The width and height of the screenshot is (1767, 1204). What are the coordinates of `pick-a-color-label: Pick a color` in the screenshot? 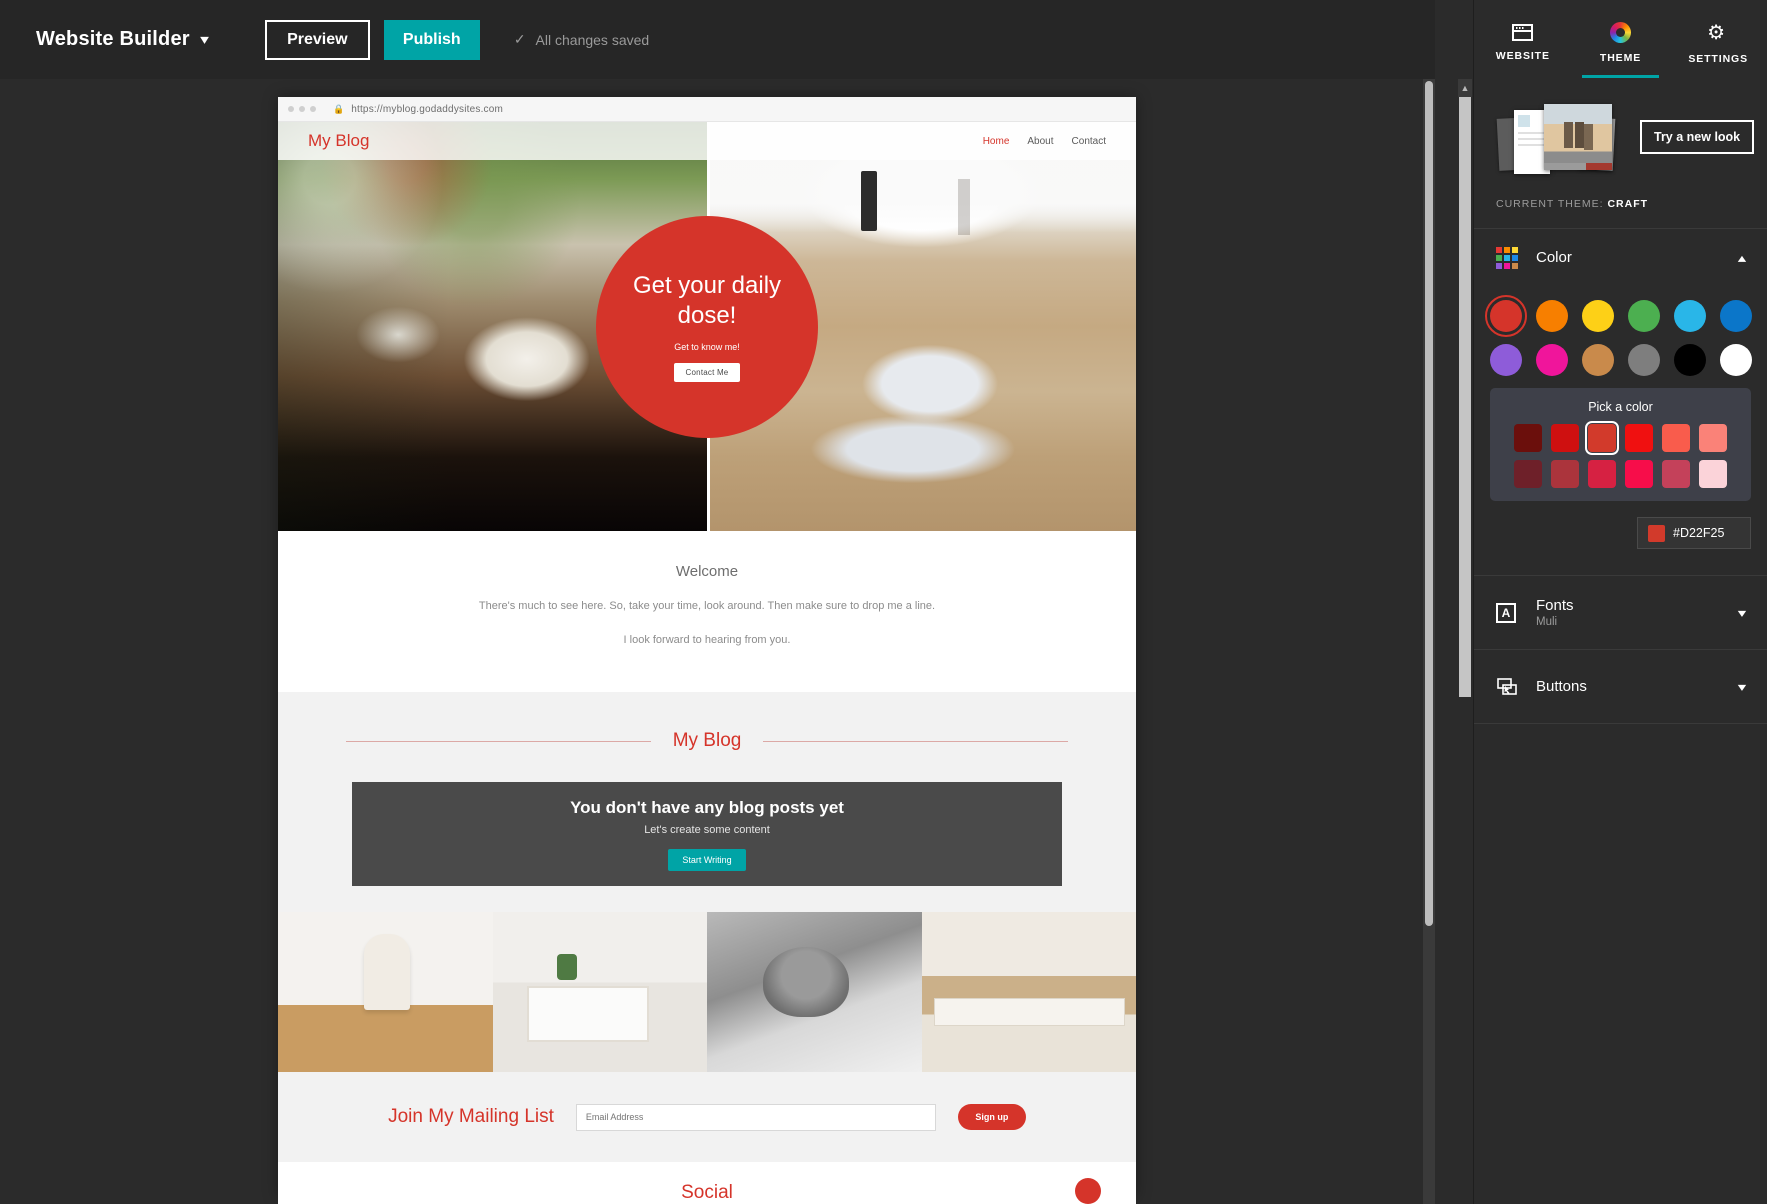 It's located at (1620, 407).